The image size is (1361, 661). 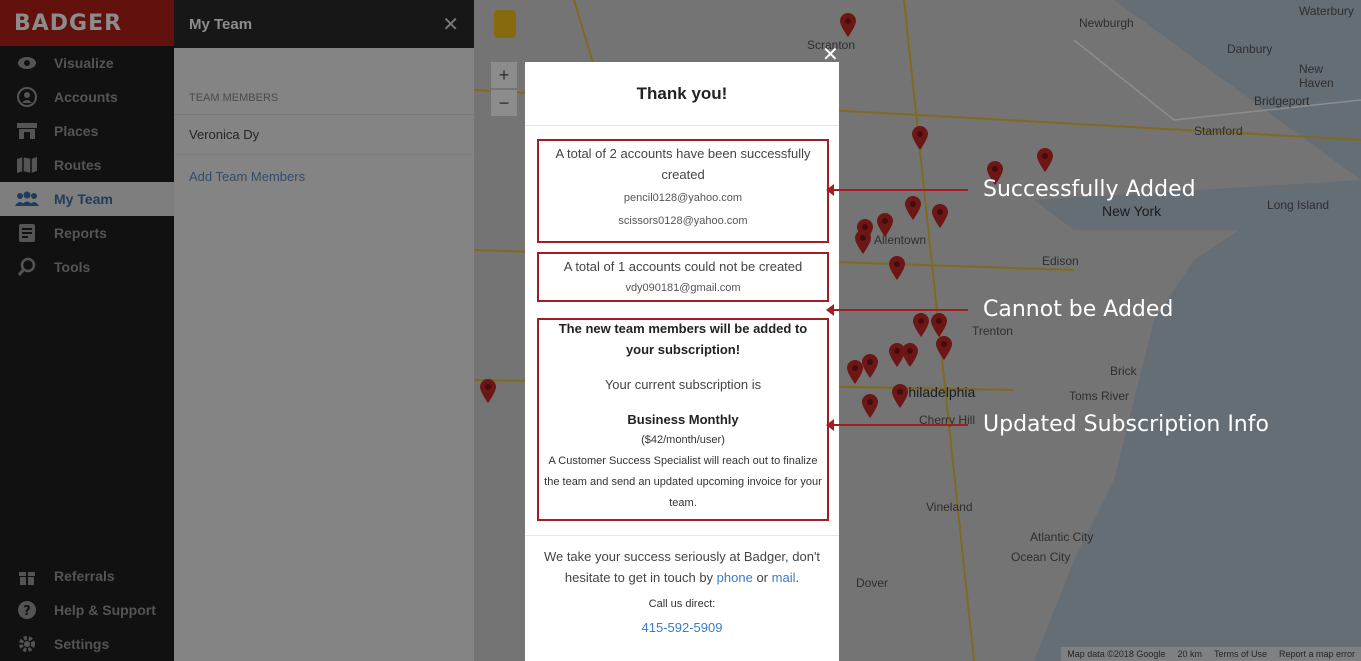 I want to click on close-icon: ✕, so click(x=830, y=54).